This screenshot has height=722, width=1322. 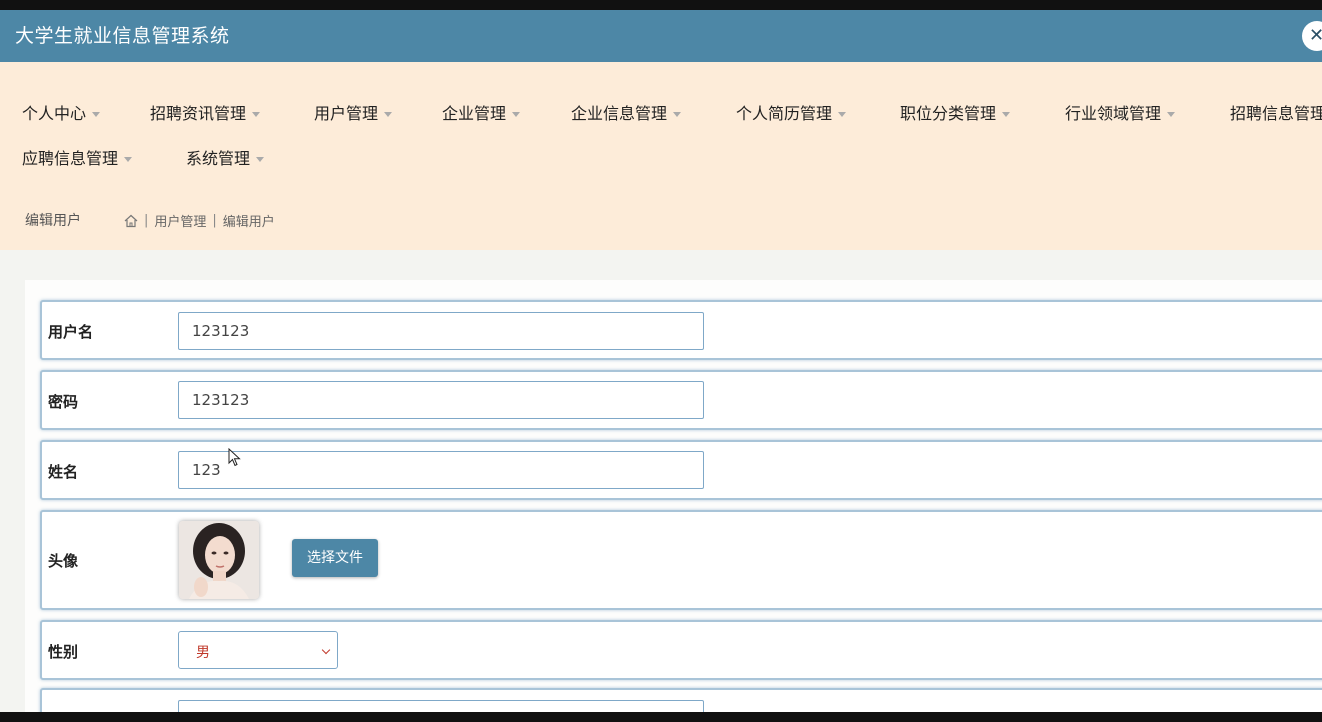 I want to click on nav-item-resumes: 个人简历管理, so click(x=791, y=114).